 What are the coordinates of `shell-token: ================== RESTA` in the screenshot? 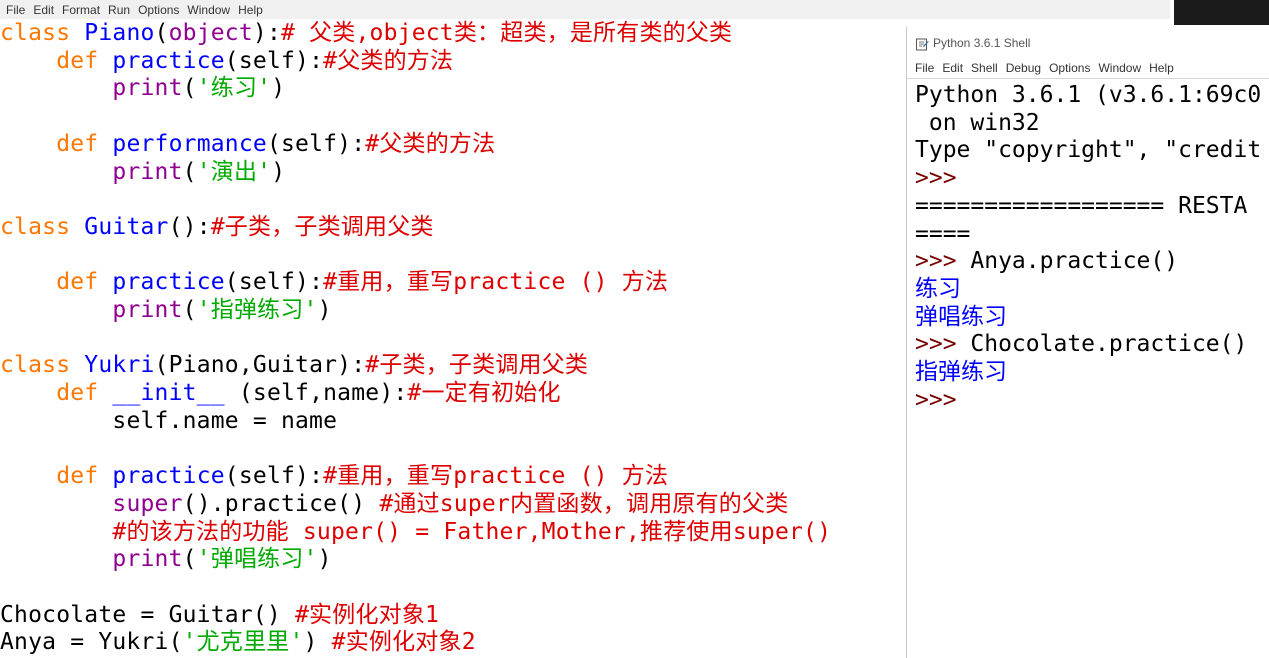 It's located at (1081, 205).